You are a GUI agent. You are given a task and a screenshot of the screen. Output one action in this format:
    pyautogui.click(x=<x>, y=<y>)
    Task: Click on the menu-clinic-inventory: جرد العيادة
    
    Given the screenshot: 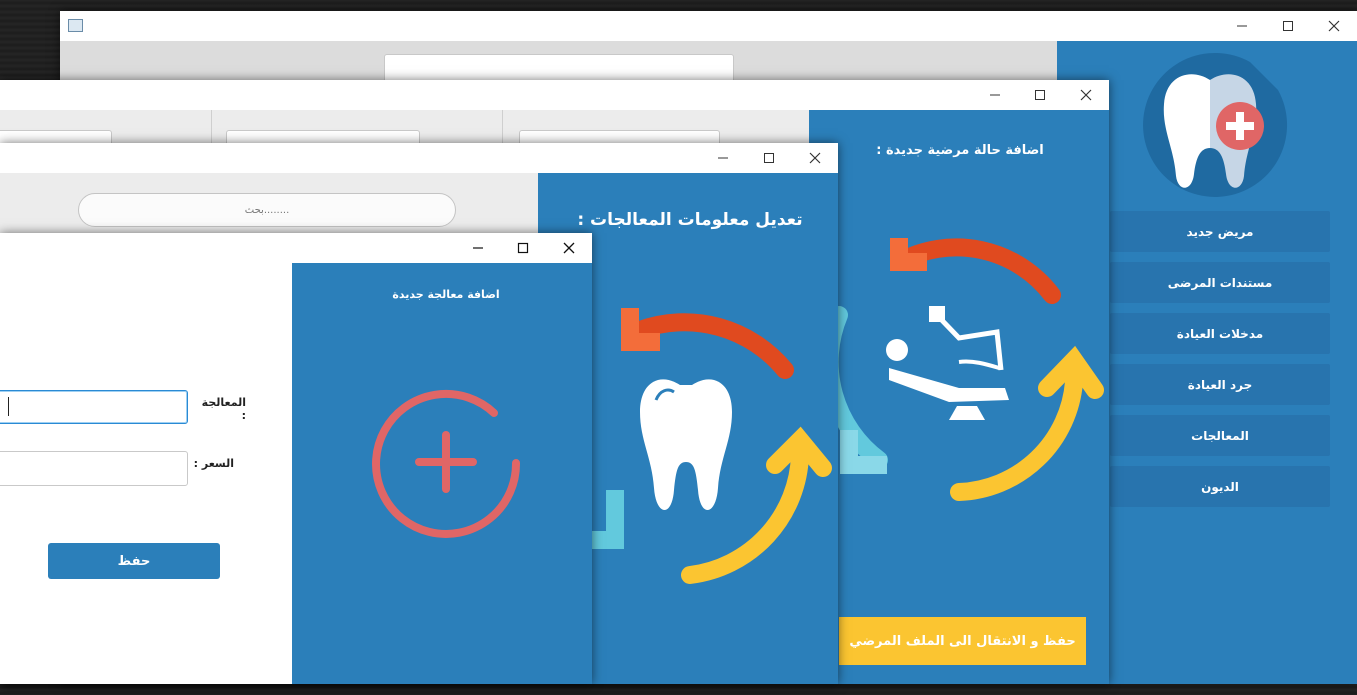 What is the action you would take?
    pyautogui.click(x=1220, y=384)
    